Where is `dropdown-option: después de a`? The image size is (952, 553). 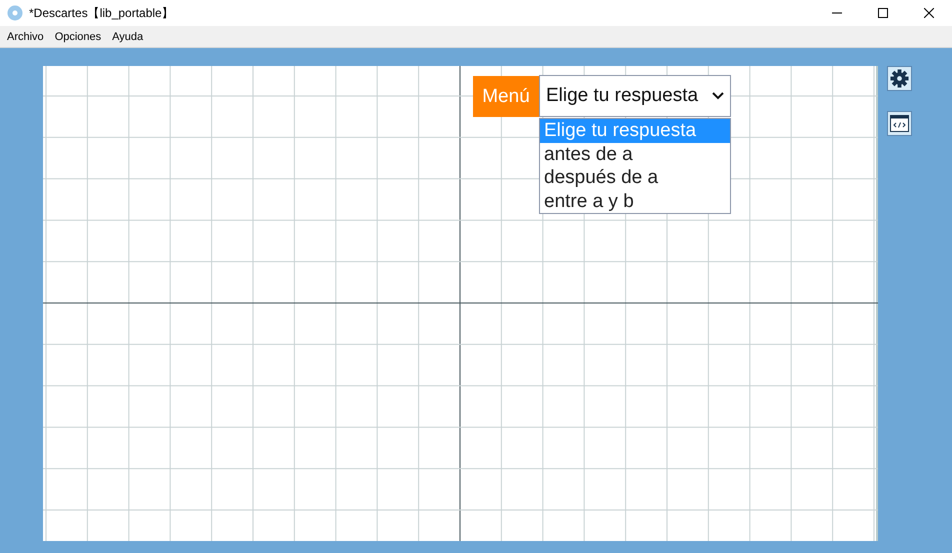
dropdown-option: después de a is located at coordinates (635, 178).